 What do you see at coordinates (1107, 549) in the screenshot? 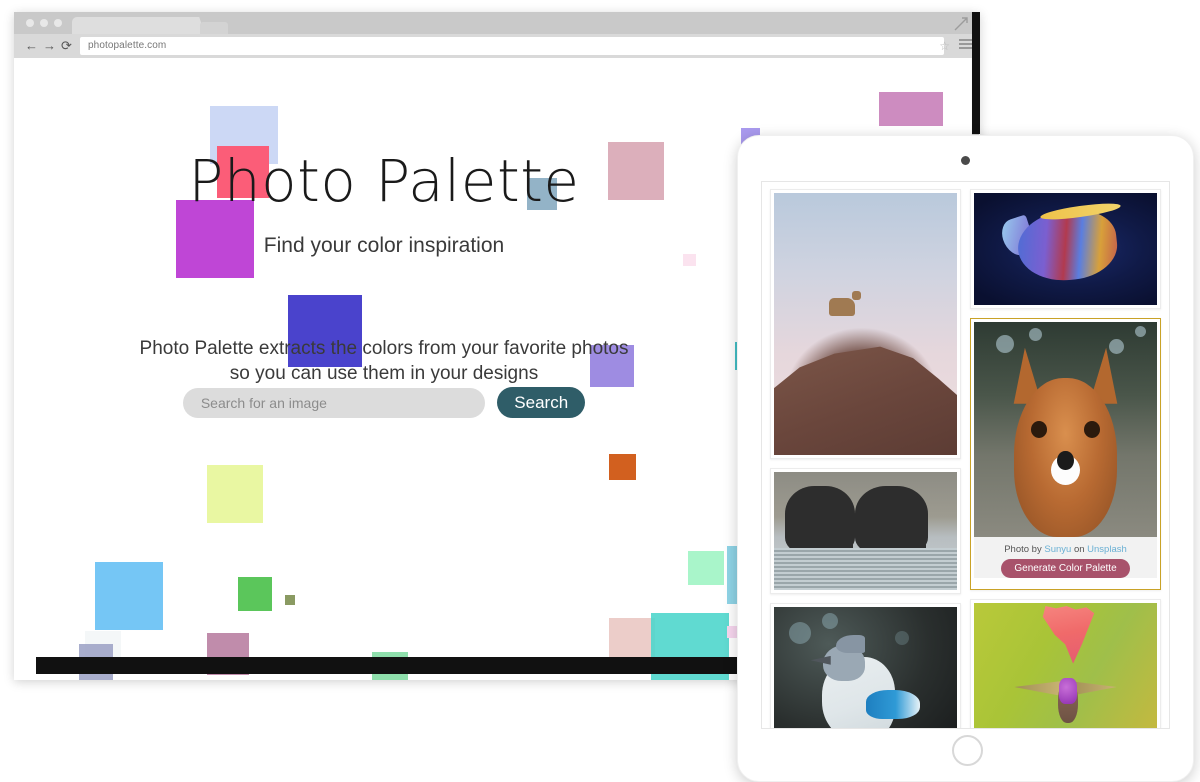
I see `photo-source-link: Unsplash` at bounding box center [1107, 549].